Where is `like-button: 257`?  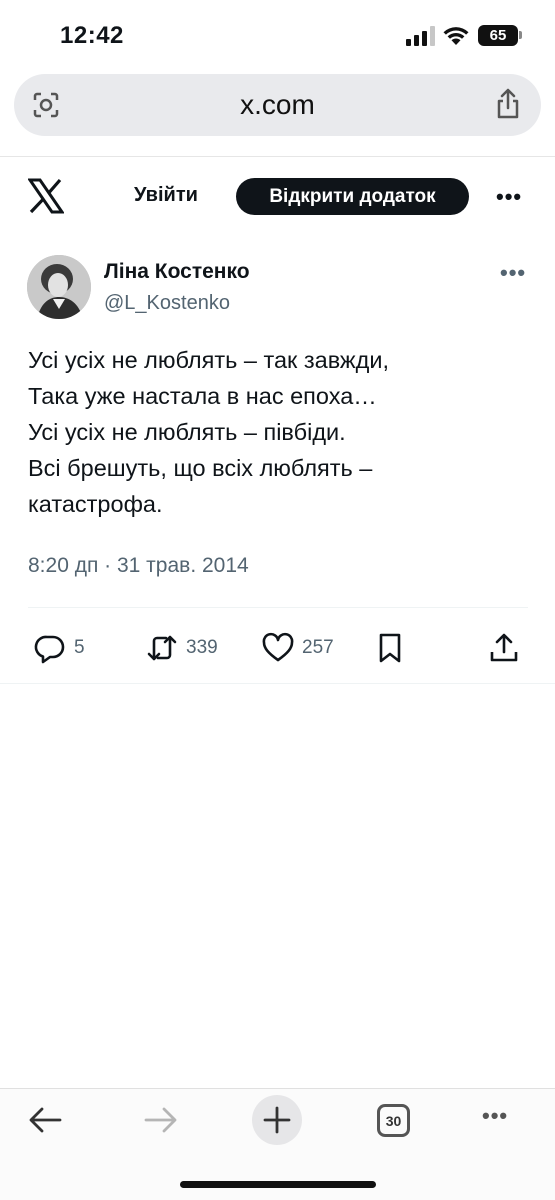
like-button: 257 is located at coordinates (298, 648).